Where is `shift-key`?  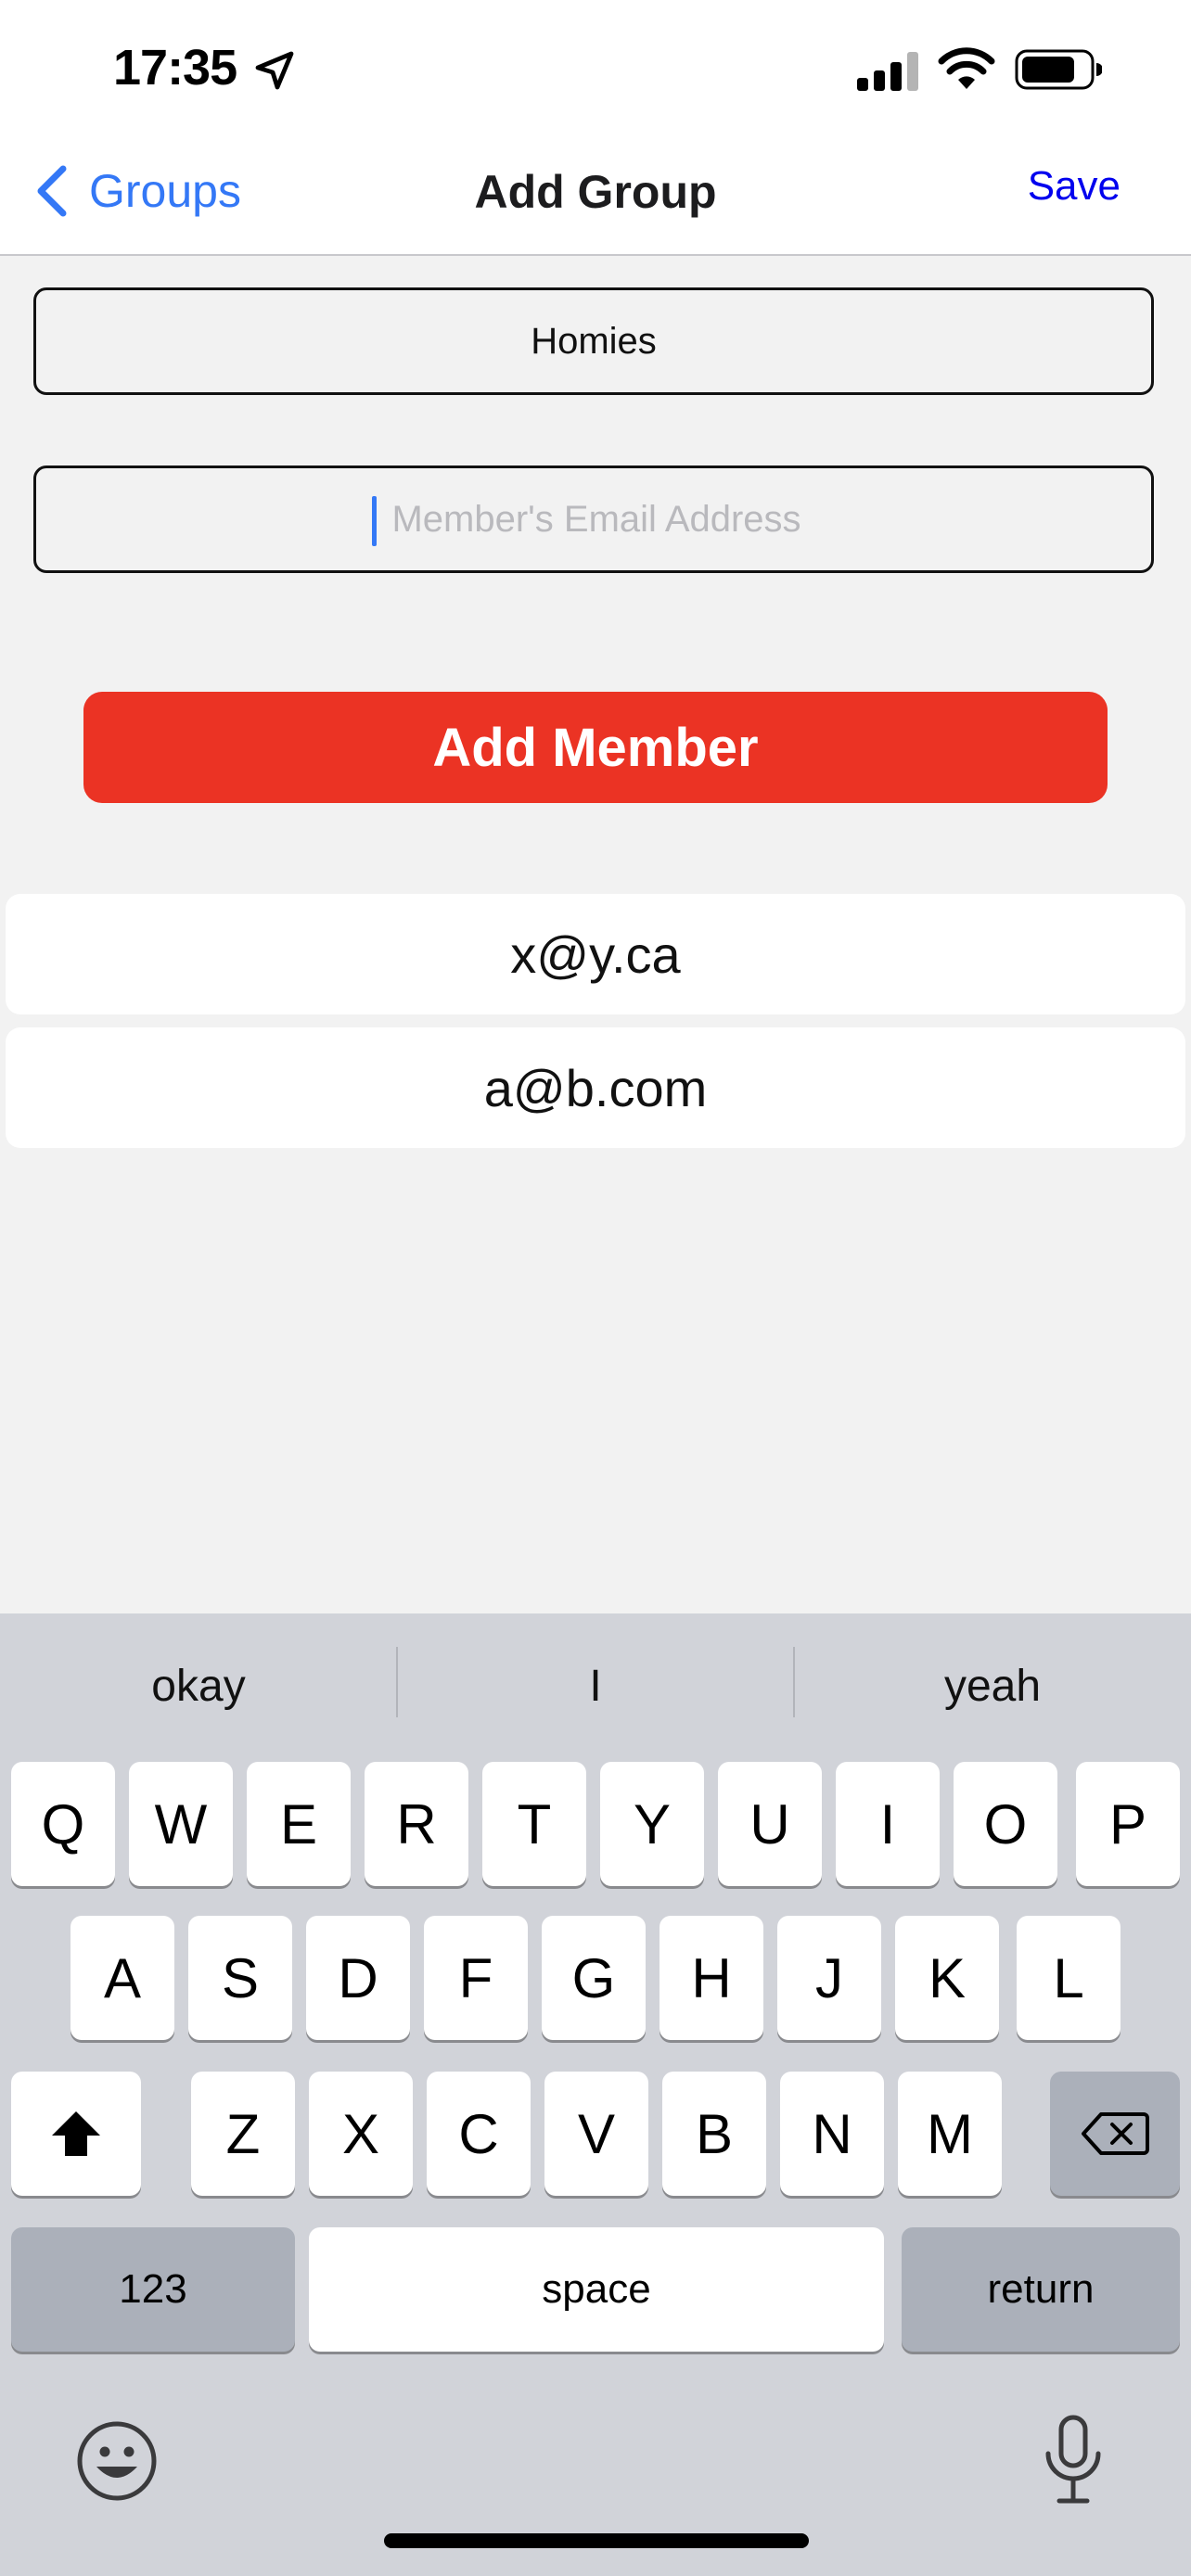 shift-key is located at coordinates (76, 2134).